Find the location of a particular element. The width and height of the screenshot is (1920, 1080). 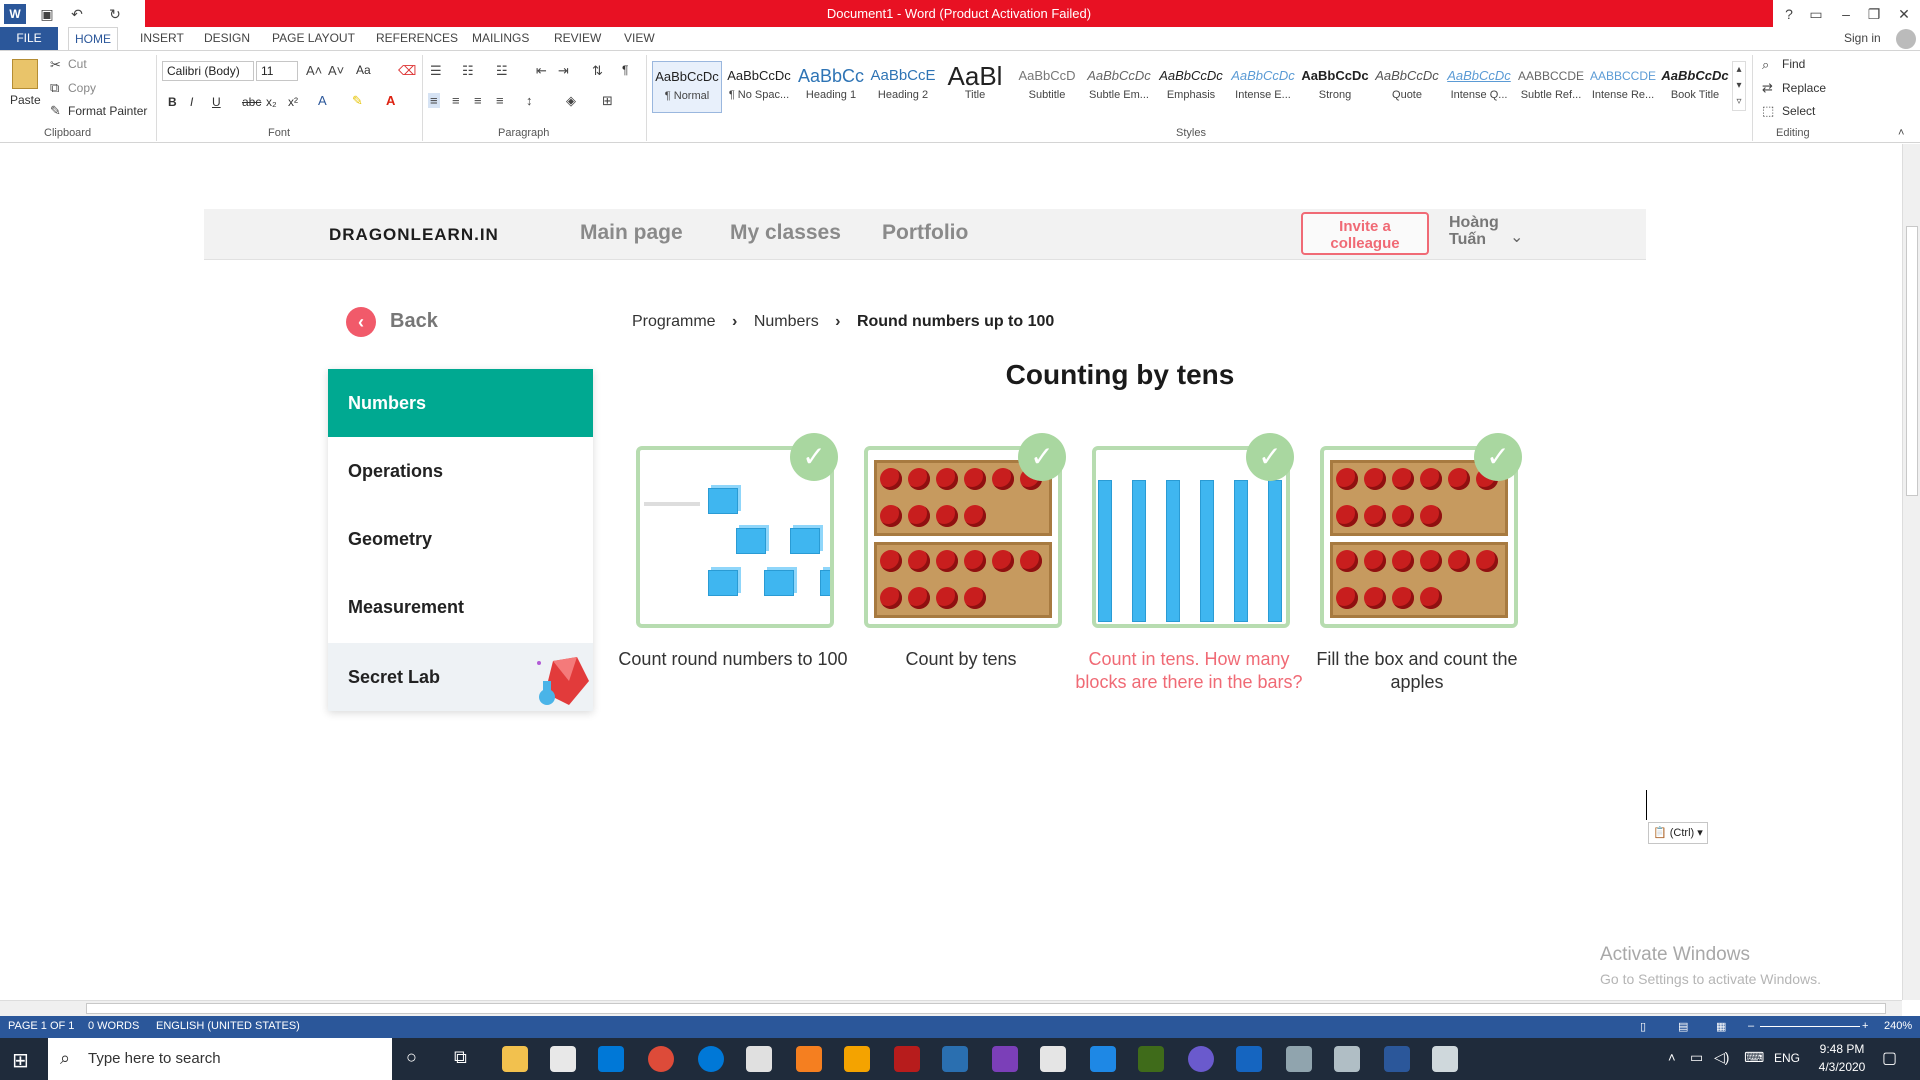

superscript-button: x² is located at coordinates (293, 102).